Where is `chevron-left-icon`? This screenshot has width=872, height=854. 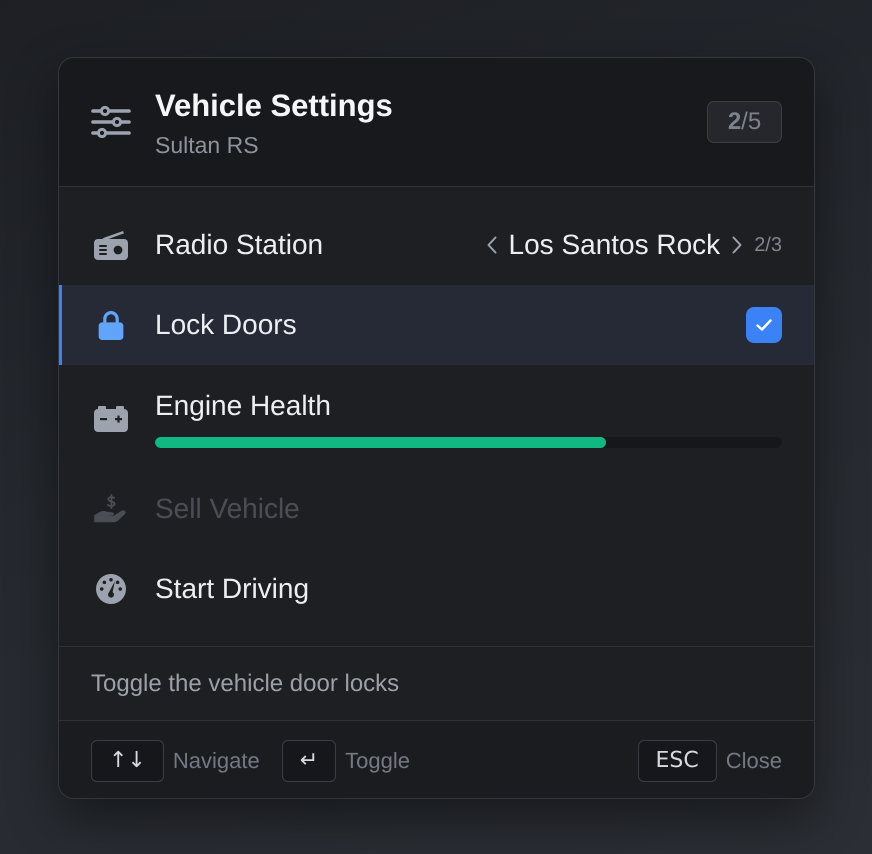 chevron-left-icon is located at coordinates (491, 245).